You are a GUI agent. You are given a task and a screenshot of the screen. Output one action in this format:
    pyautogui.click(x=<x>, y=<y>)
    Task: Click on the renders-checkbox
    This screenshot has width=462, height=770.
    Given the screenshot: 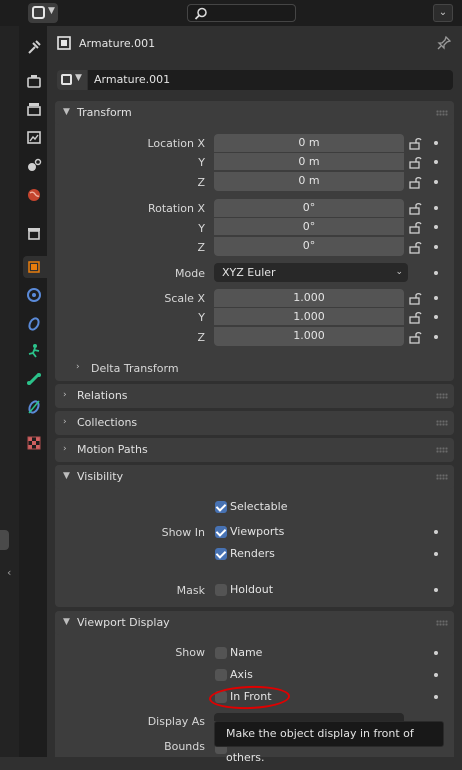 What is the action you would take?
    pyautogui.click(x=221, y=554)
    